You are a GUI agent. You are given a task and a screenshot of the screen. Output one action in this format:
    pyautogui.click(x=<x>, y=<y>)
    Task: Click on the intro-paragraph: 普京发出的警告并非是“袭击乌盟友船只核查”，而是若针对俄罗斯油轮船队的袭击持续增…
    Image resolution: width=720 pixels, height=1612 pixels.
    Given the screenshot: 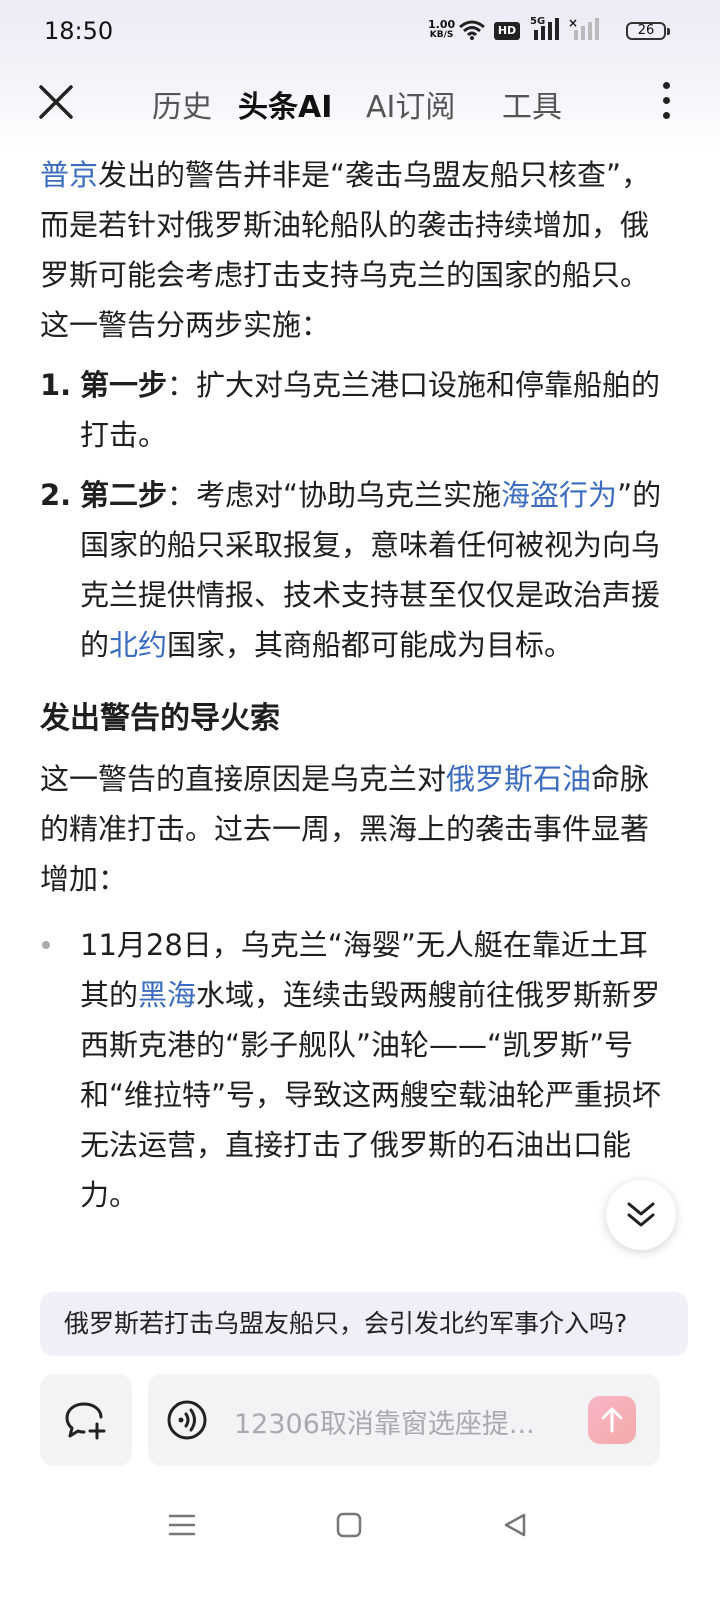 What is the action you would take?
    pyautogui.click(x=355, y=250)
    